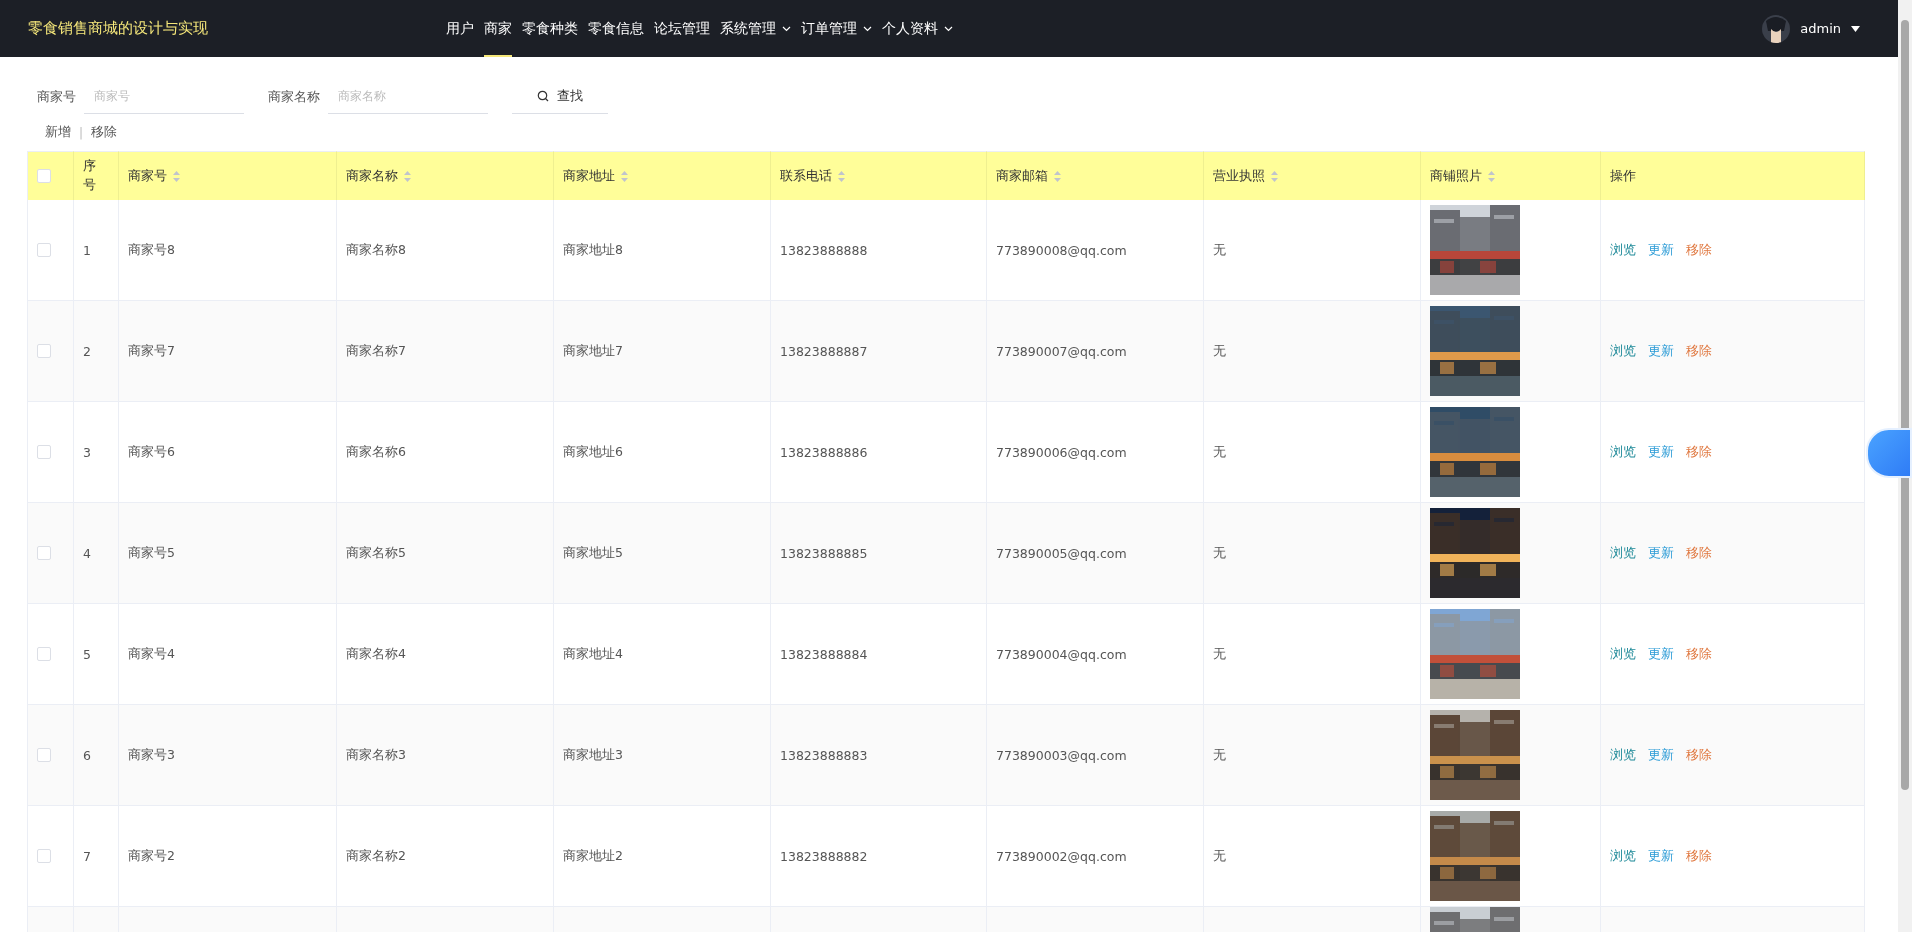  What do you see at coordinates (550, 28) in the screenshot?
I see `nav-item: 零食种类` at bounding box center [550, 28].